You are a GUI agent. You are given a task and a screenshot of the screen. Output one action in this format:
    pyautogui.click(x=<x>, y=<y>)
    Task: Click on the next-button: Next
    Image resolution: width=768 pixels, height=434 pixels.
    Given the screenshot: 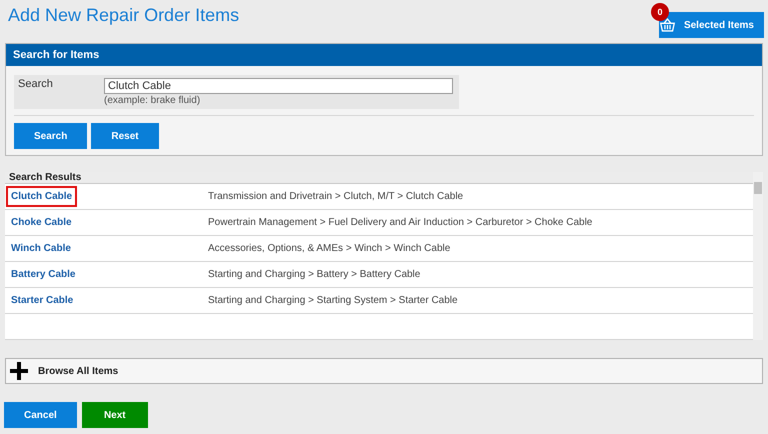 What is the action you would take?
    pyautogui.click(x=115, y=415)
    